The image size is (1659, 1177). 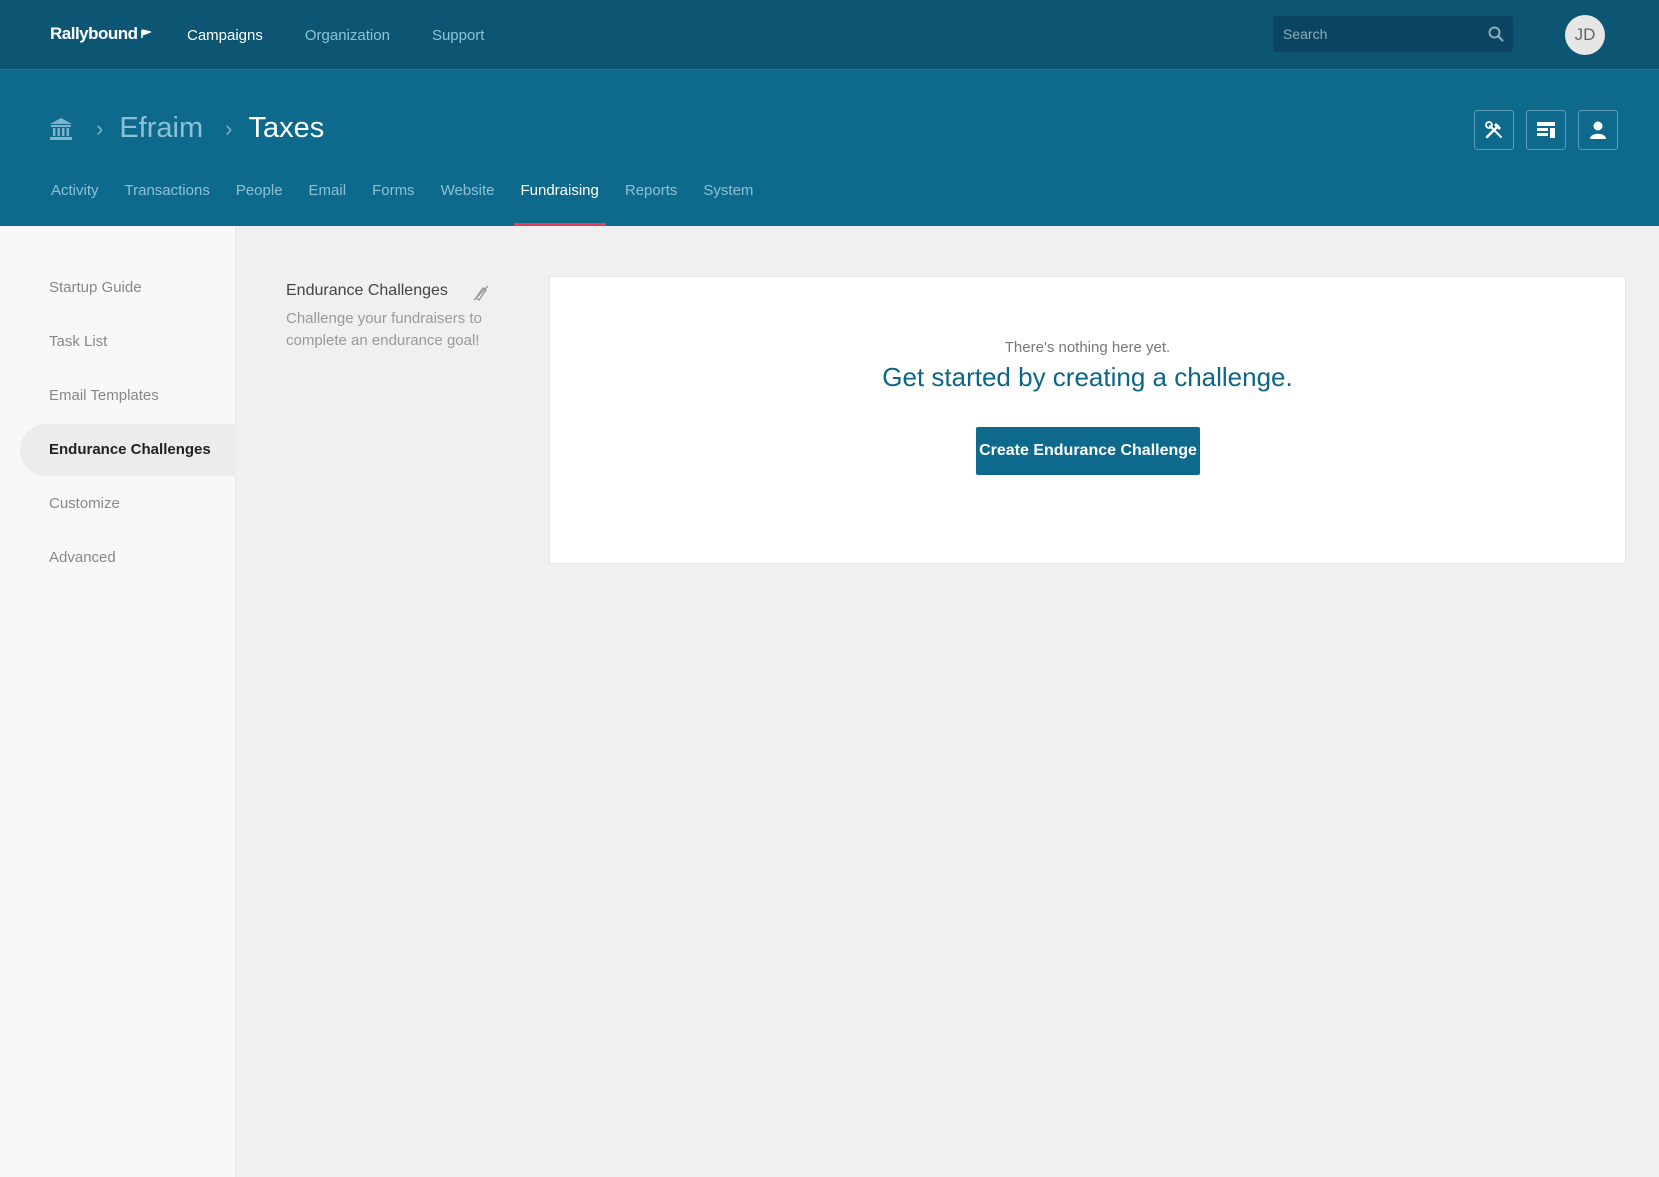 I want to click on header-actions, so click(x=1546, y=130).